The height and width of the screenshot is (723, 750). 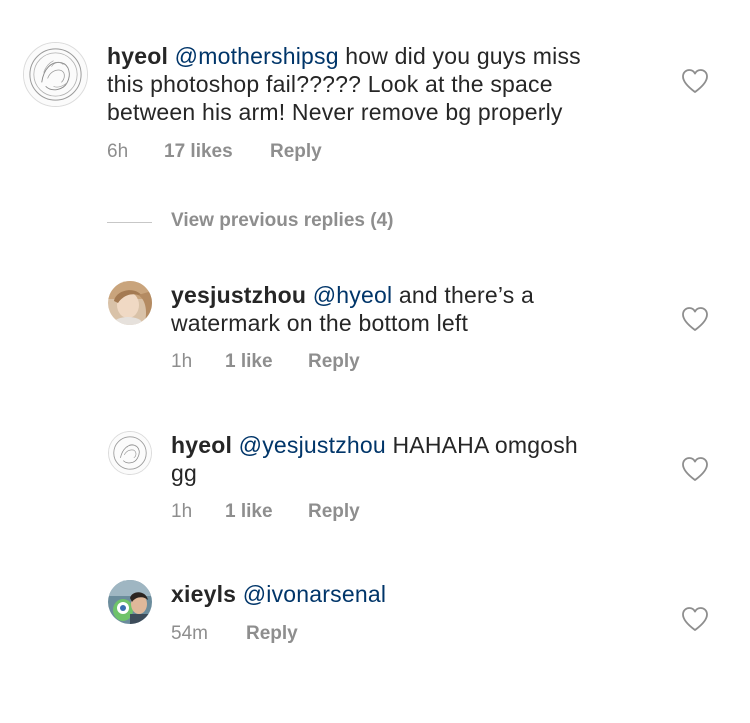 I want to click on comment-text: xieyls @ivonarsenal, so click(x=406, y=594).